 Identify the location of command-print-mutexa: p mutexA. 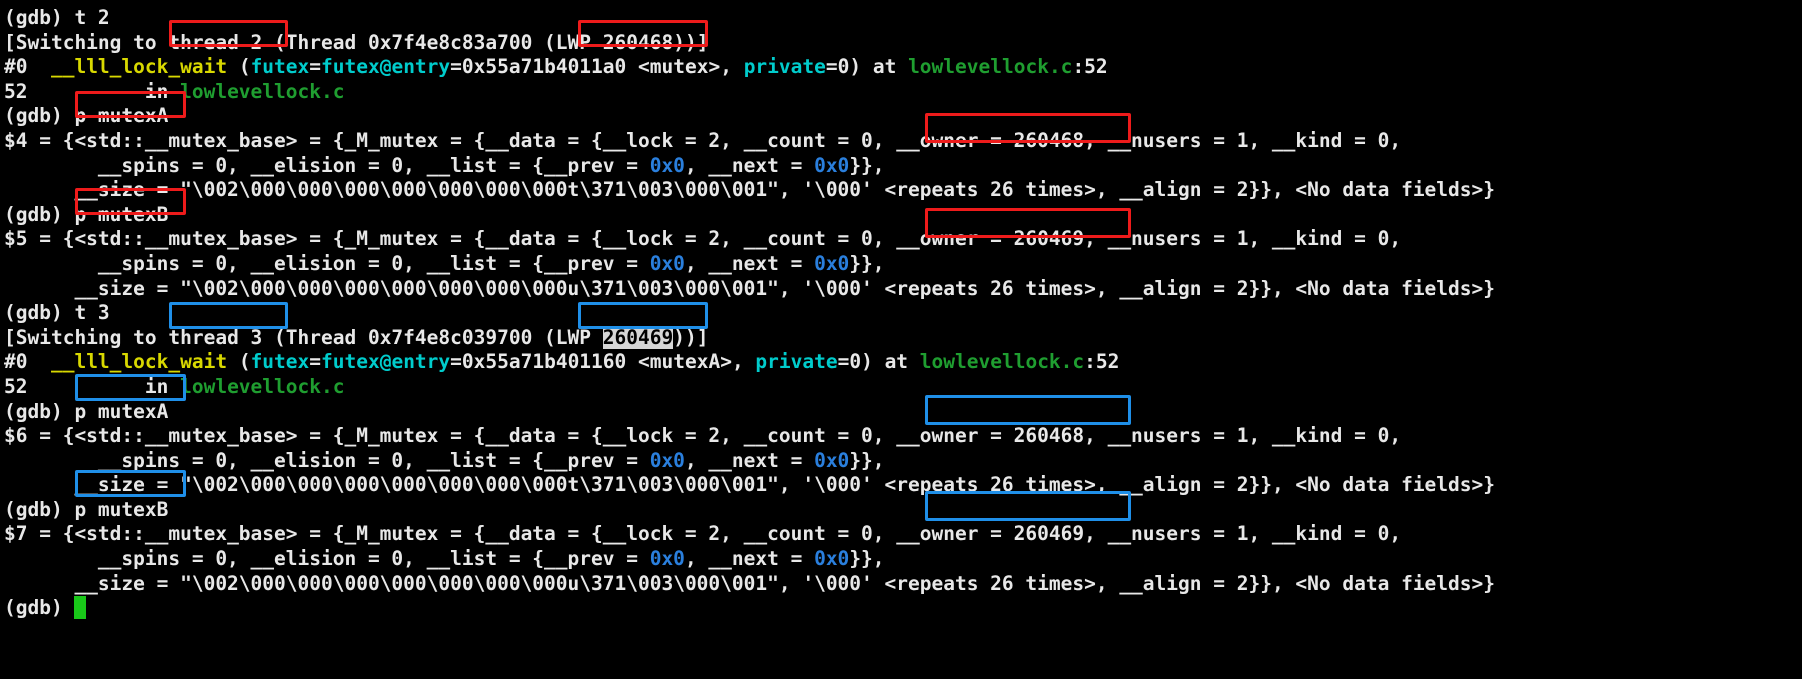
(121, 116).